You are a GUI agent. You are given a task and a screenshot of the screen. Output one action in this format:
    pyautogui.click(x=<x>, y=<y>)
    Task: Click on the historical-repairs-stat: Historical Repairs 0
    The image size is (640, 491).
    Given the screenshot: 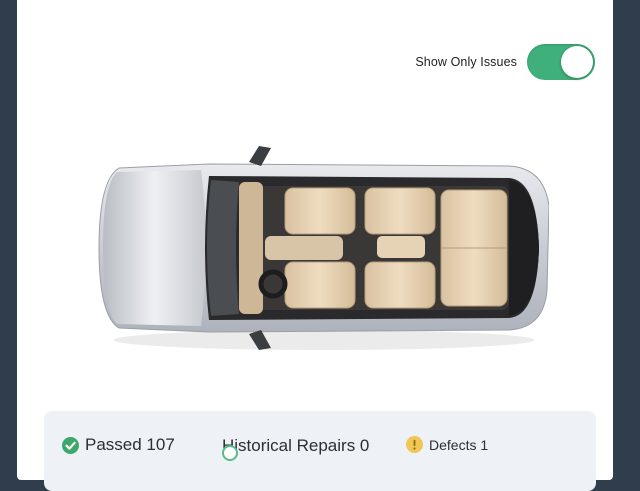 What is the action you would take?
    pyautogui.click(x=295, y=446)
    